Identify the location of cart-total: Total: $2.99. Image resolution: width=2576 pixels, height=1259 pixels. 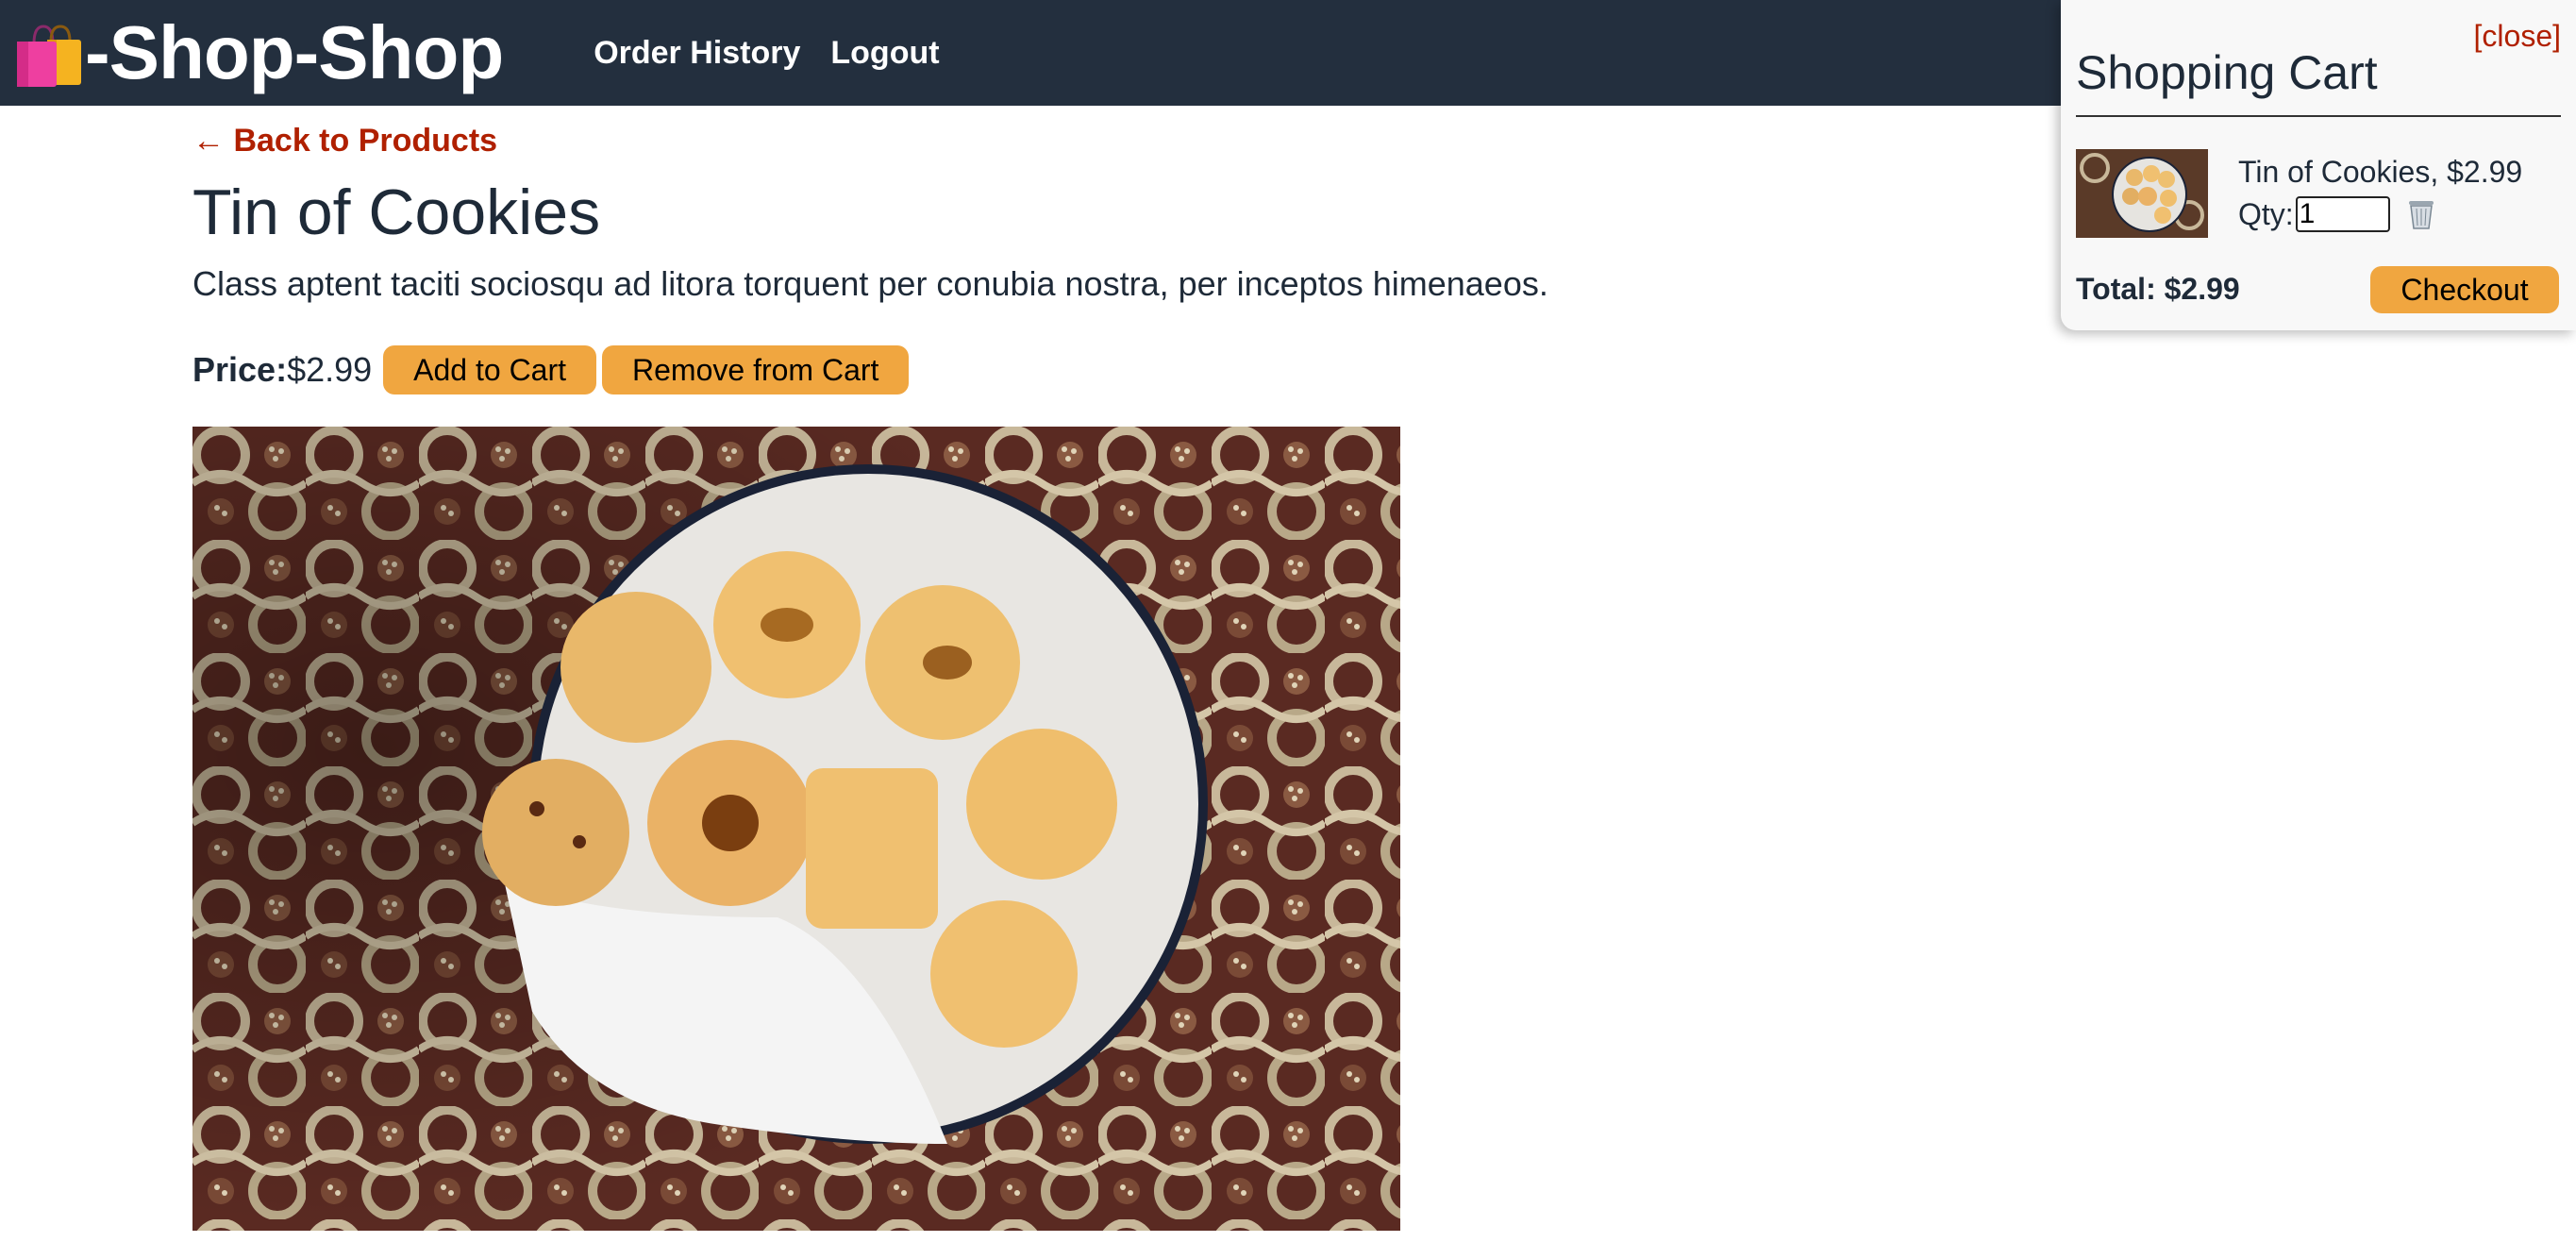
(2158, 289).